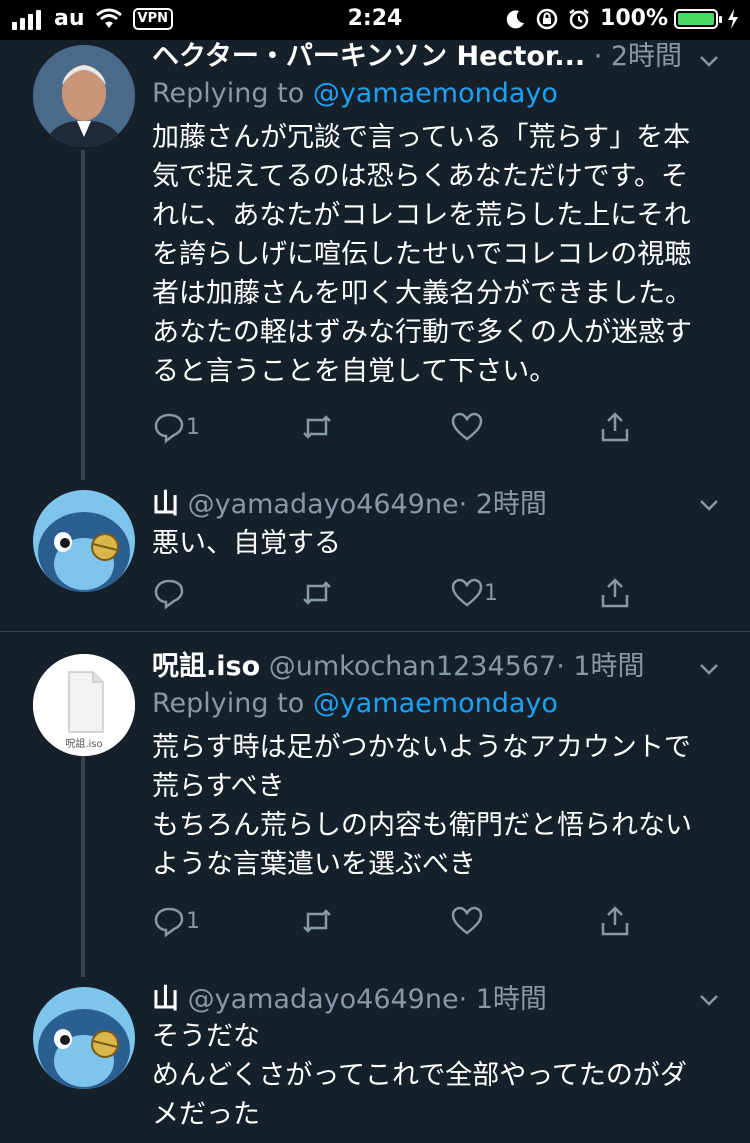 This screenshot has height=1143, width=750. What do you see at coordinates (733, 18) in the screenshot?
I see `charging-bolt-icon` at bounding box center [733, 18].